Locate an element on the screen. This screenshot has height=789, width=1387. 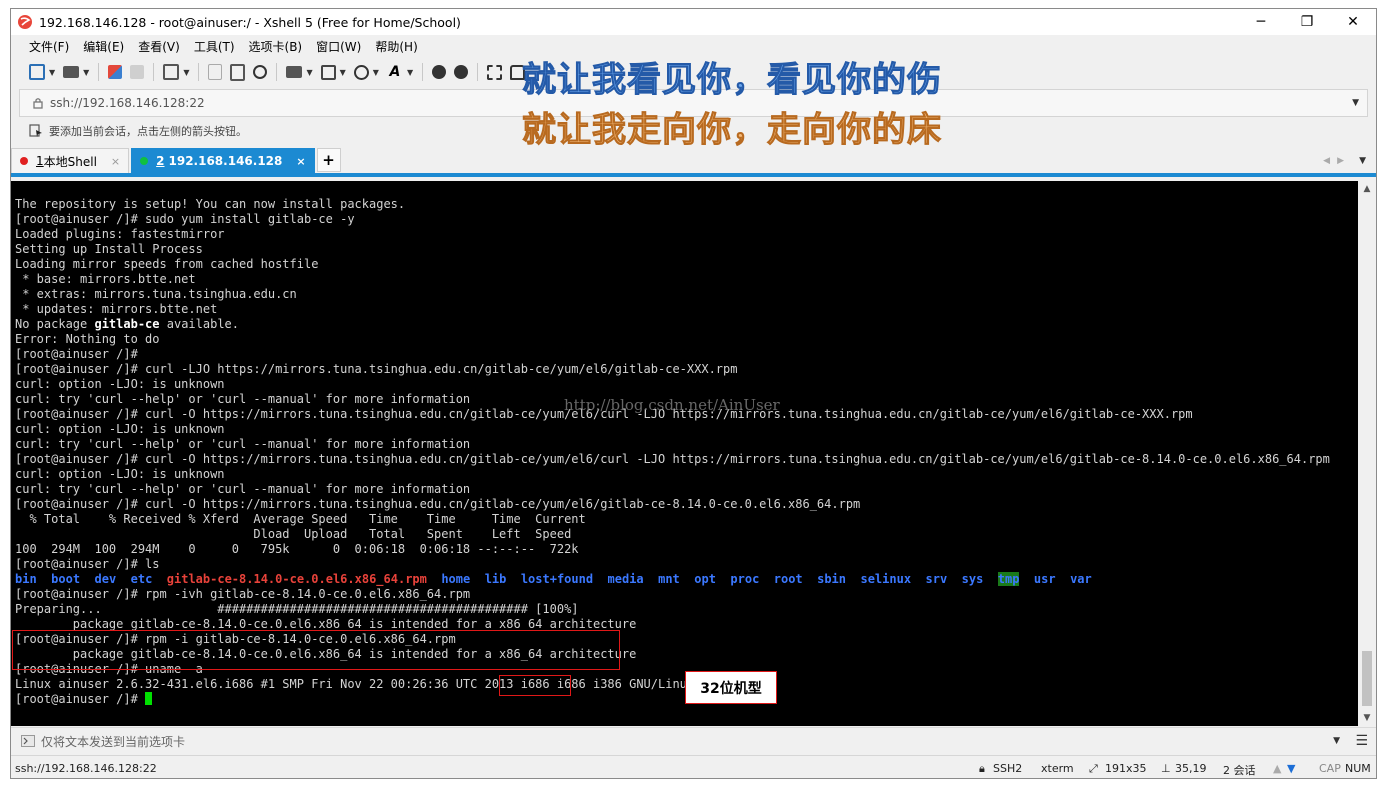
terminal-line: * updates: mirrors.btte.net is located at coordinates (116, 309).